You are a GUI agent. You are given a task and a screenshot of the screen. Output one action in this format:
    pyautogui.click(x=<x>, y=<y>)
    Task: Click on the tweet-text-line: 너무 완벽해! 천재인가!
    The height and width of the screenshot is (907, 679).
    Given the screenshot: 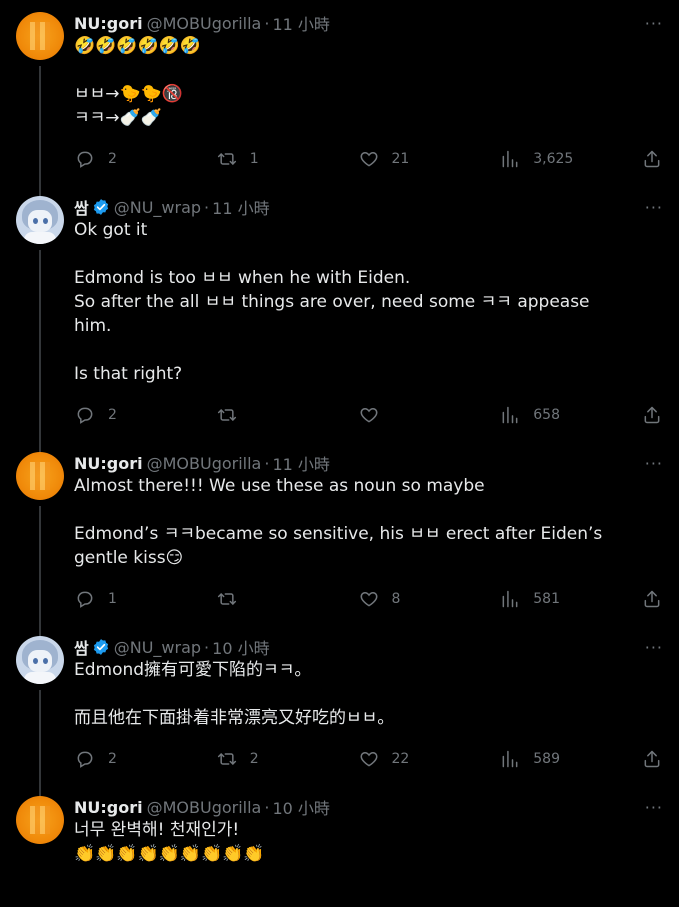 What is the action you would take?
    pyautogui.click(x=157, y=830)
    